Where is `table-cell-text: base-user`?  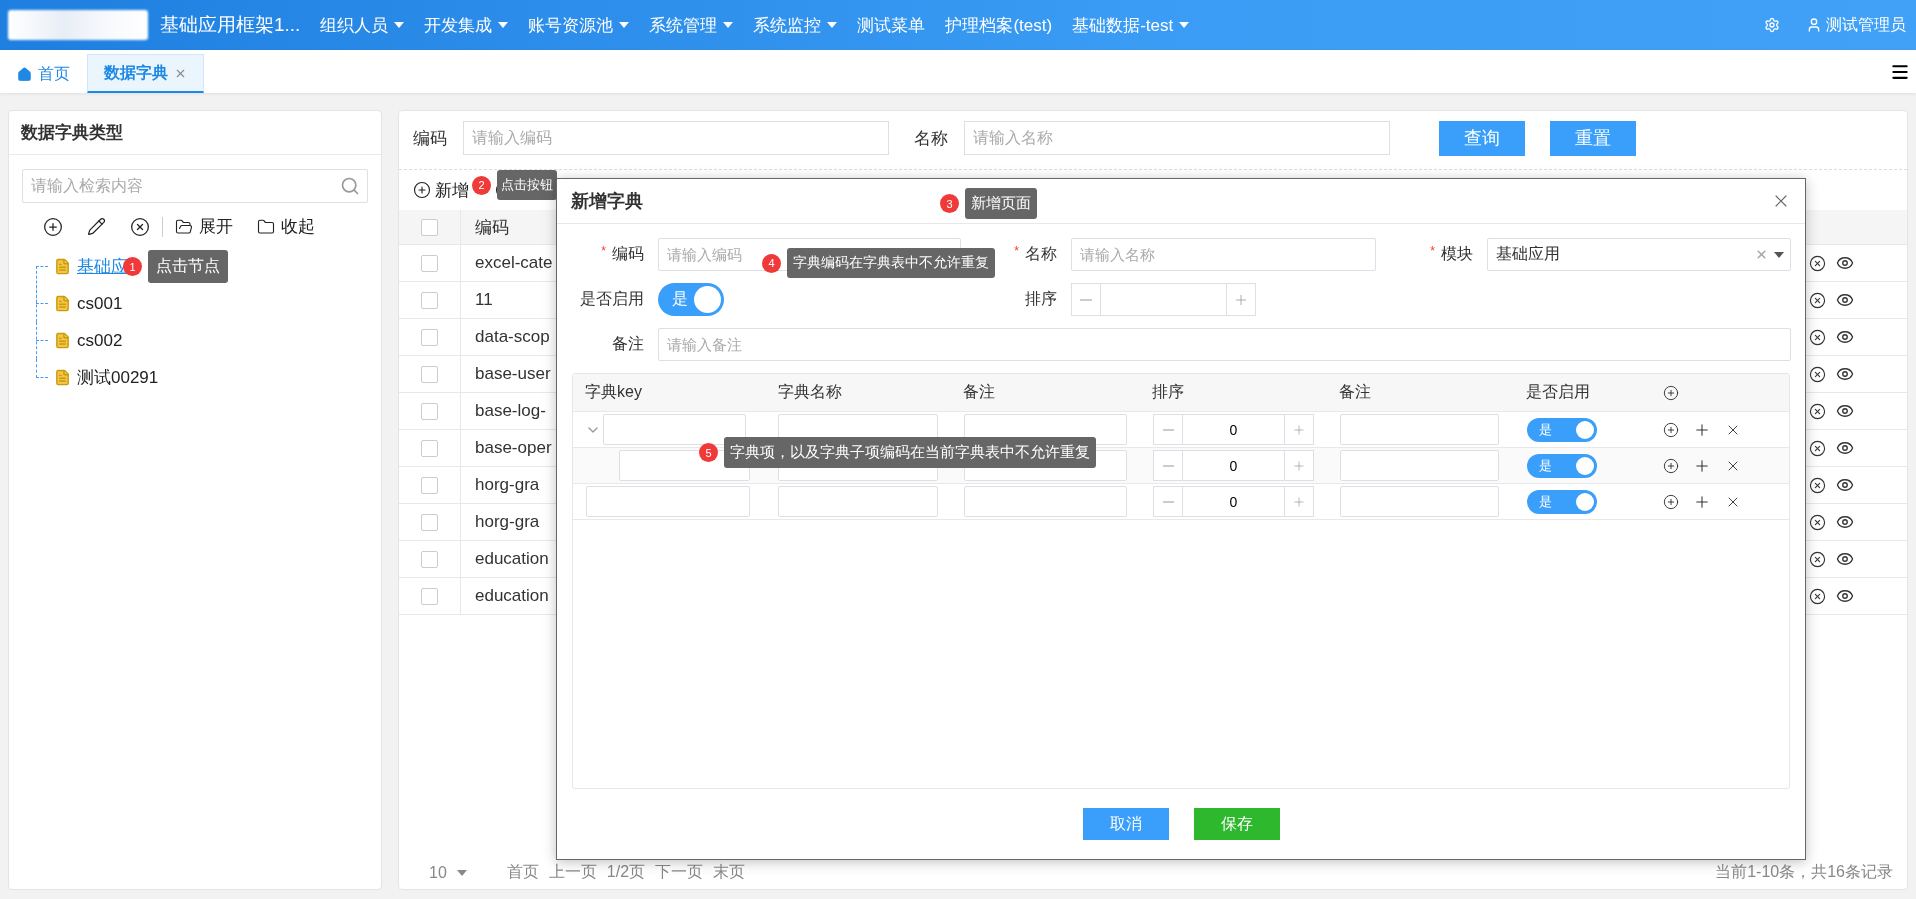
table-cell-text: base-user is located at coordinates (513, 374).